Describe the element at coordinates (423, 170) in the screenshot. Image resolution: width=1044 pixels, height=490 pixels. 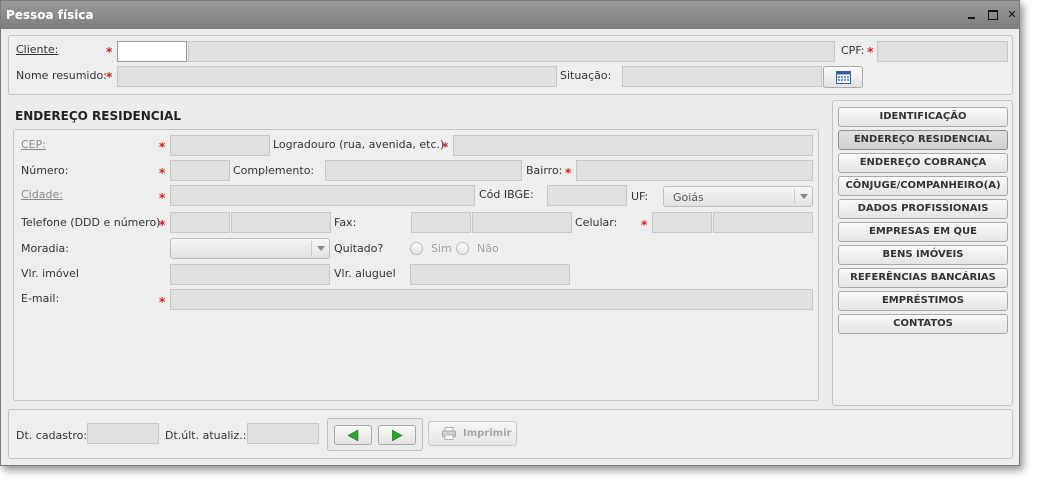
I see `complemento-input` at that location.